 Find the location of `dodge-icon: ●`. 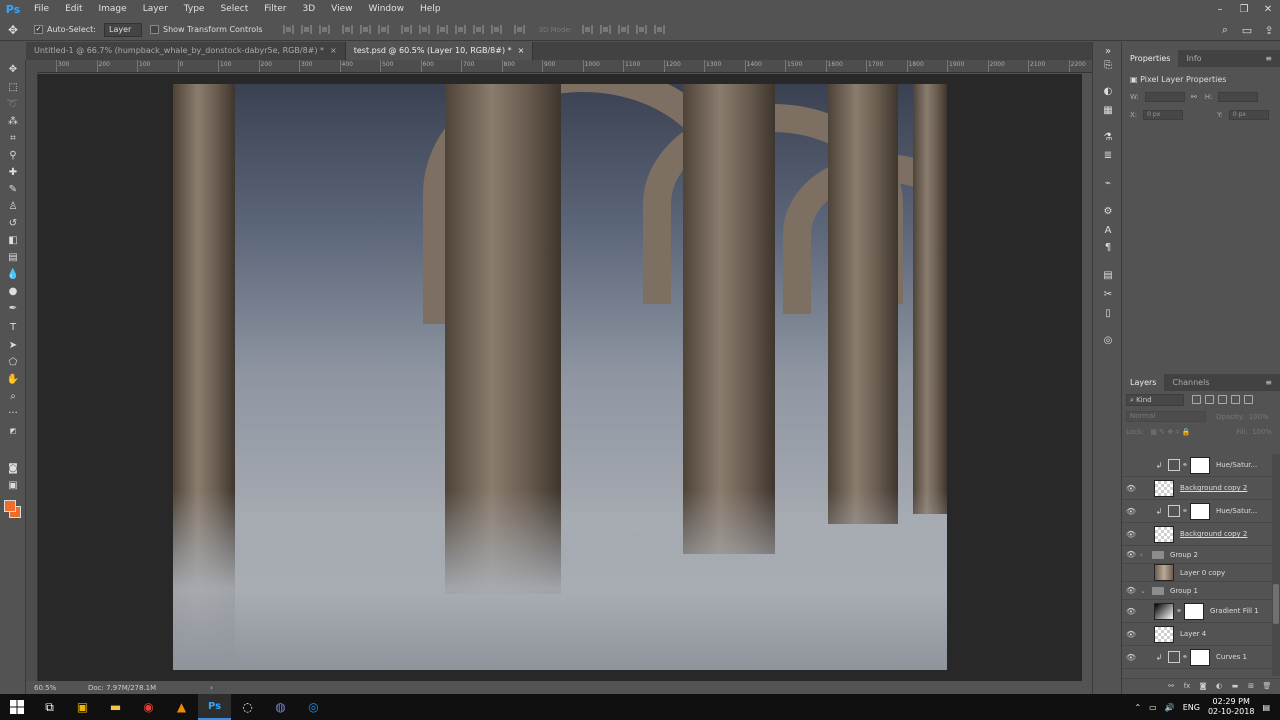

dodge-icon: ● is located at coordinates (13, 292).